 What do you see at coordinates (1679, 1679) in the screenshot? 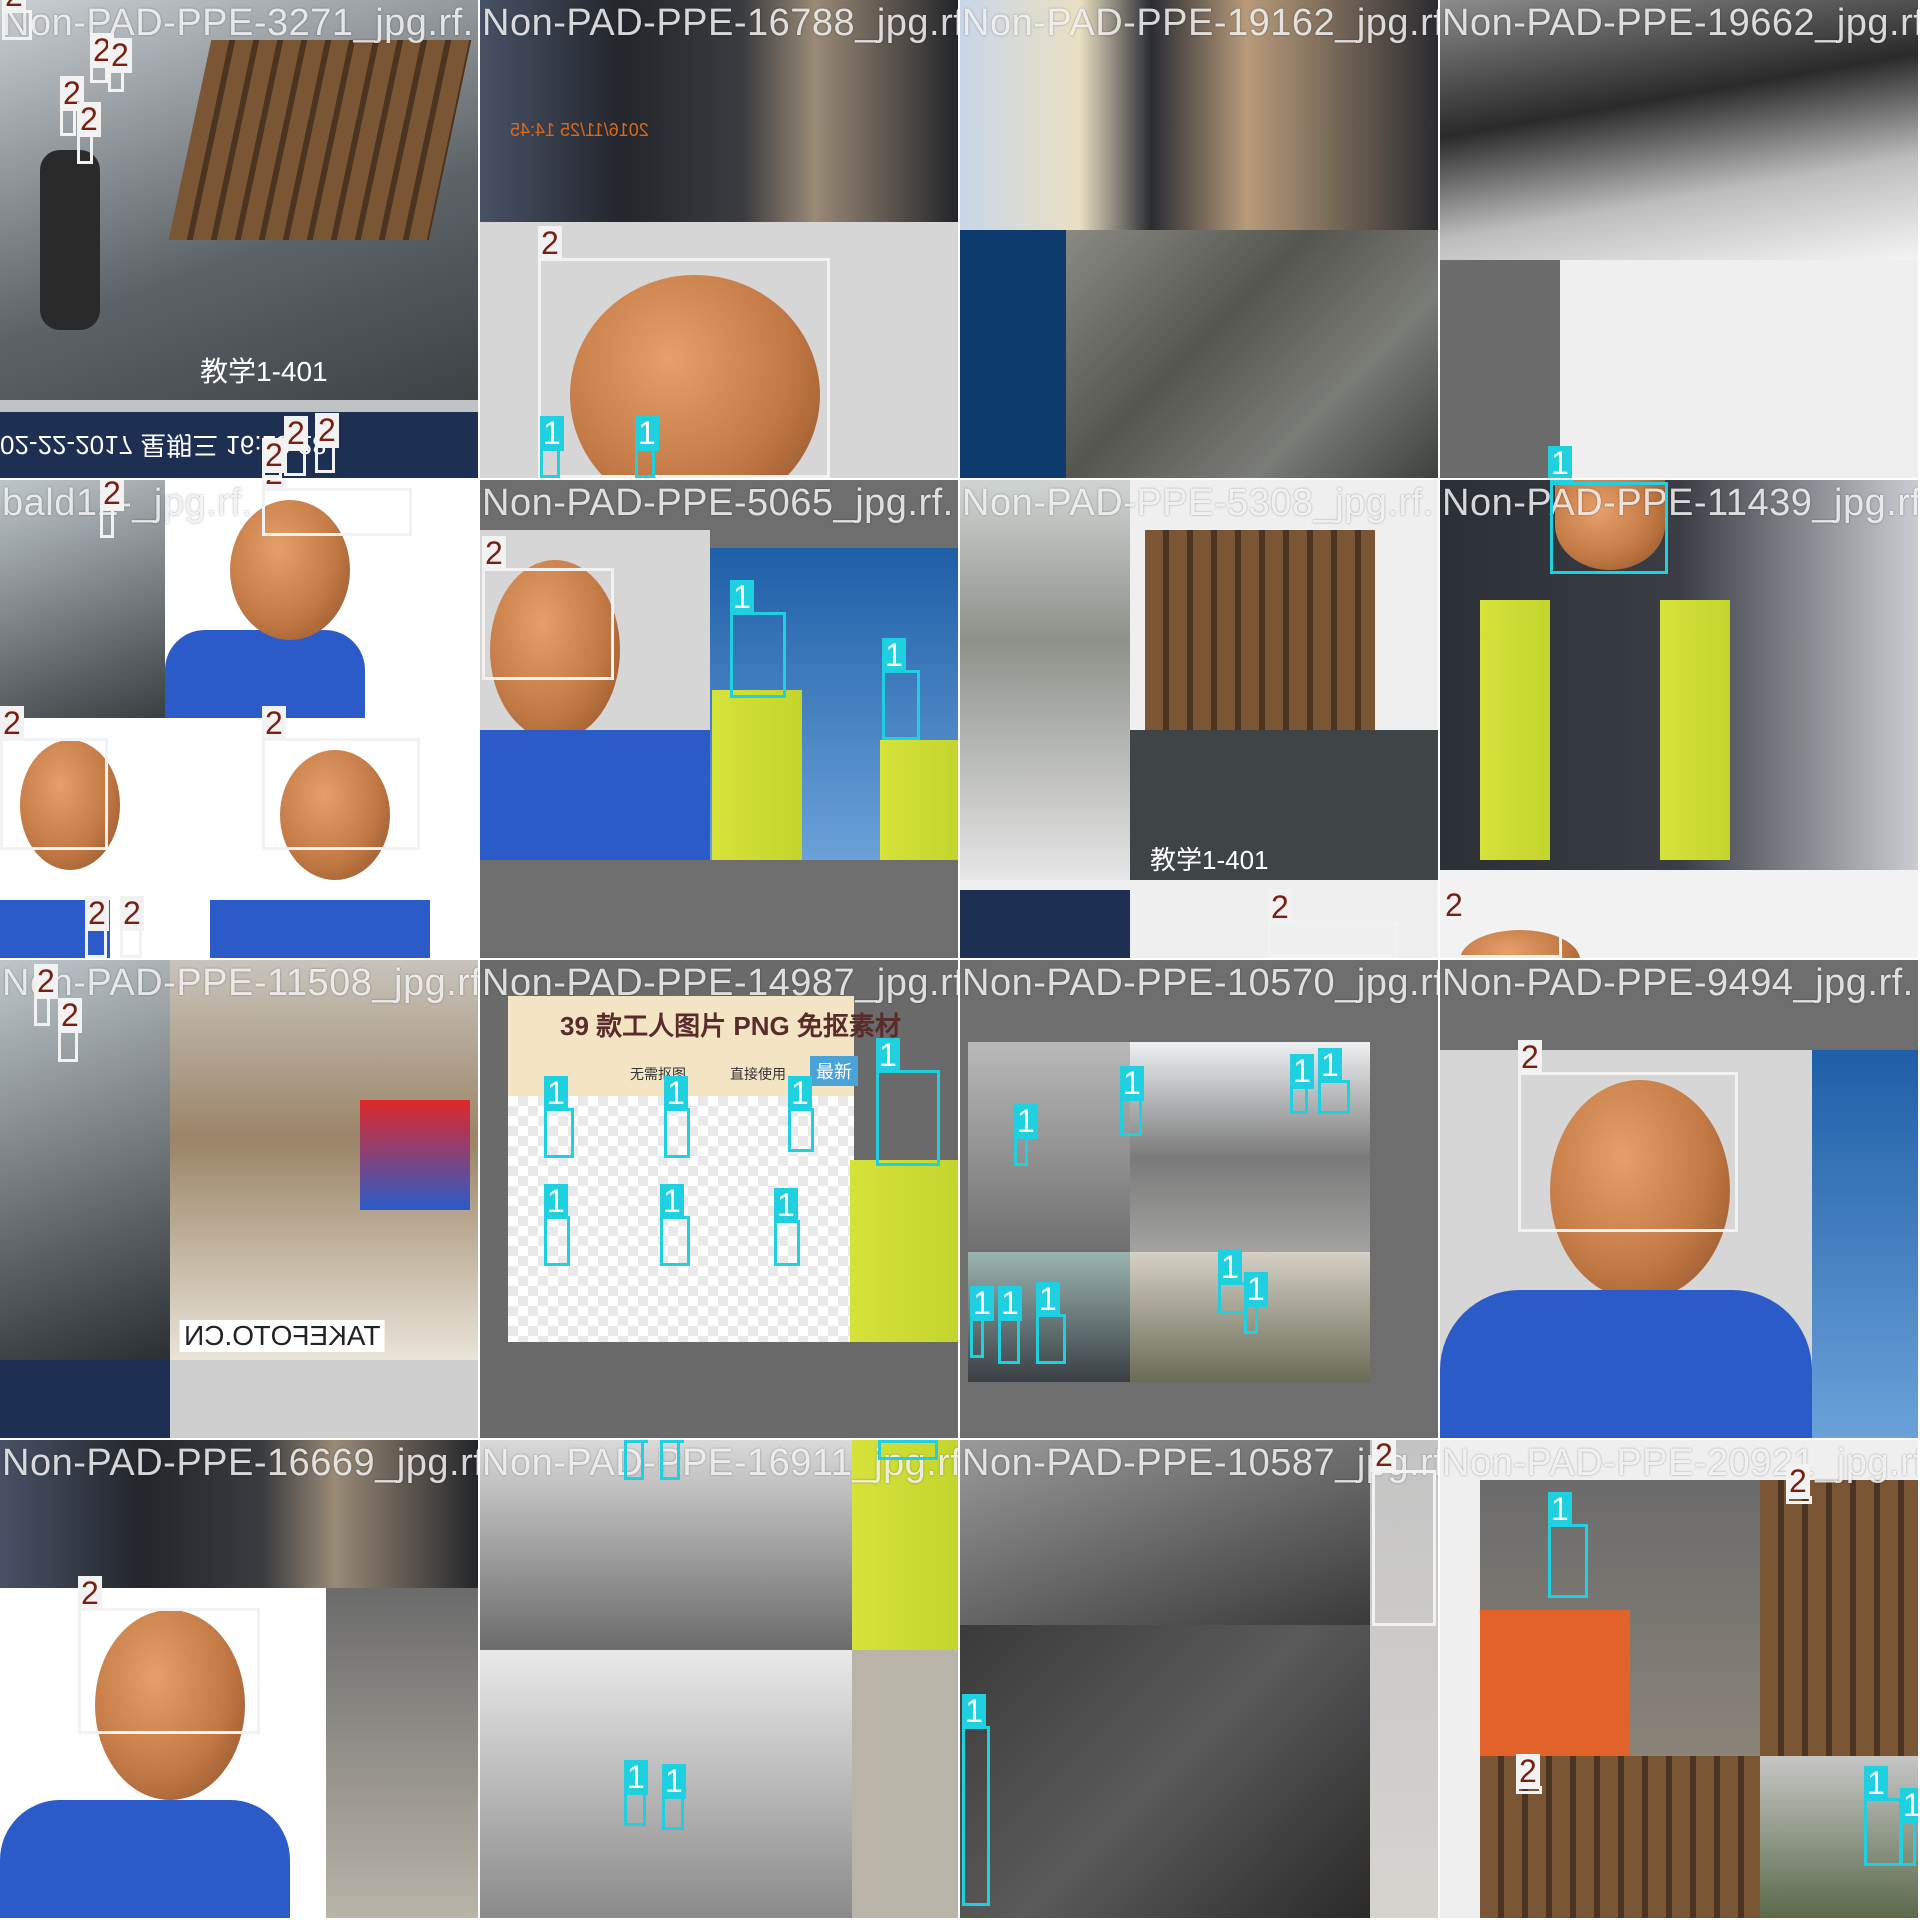
I see `tile-r4c4: Non-PAD-PPE-20921_jpg.rf. 1 2 2 1 1` at bounding box center [1679, 1679].